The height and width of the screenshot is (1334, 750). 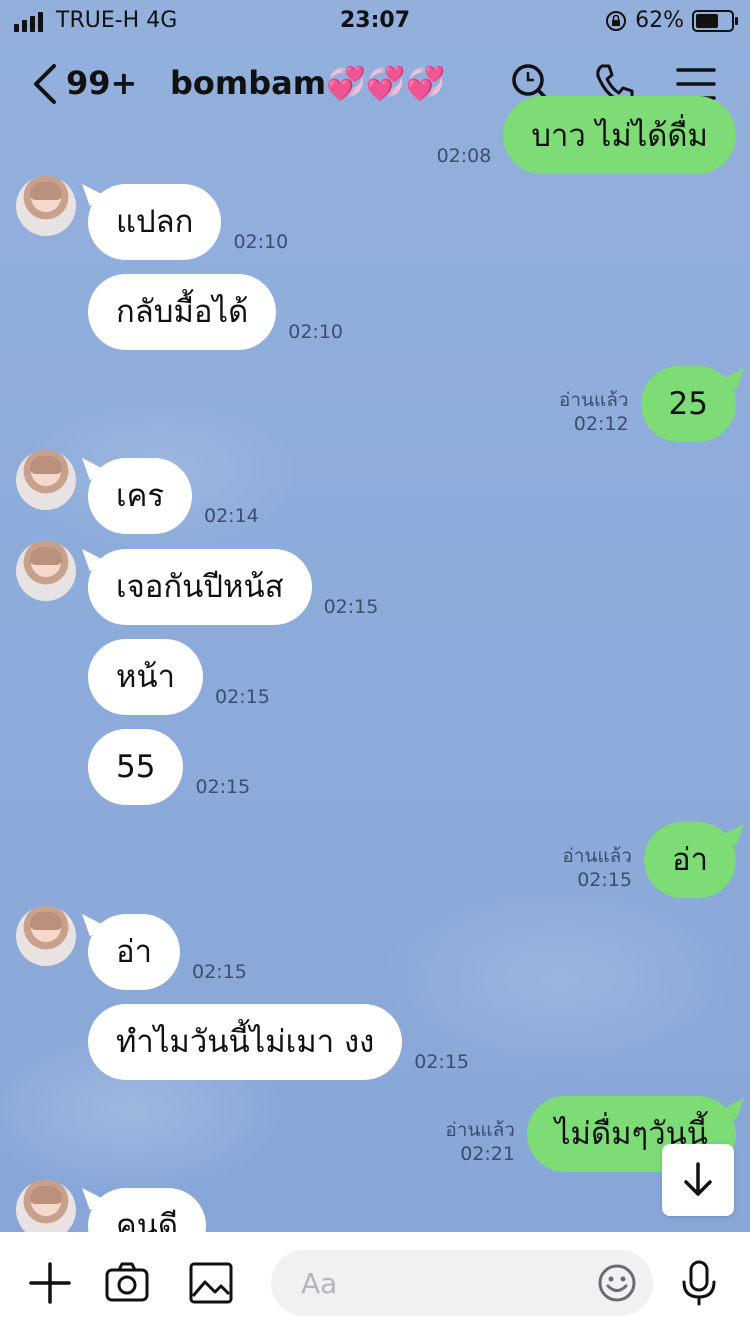 I want to click on message-row-in: 55 02:15, so click(x=169, y=767).